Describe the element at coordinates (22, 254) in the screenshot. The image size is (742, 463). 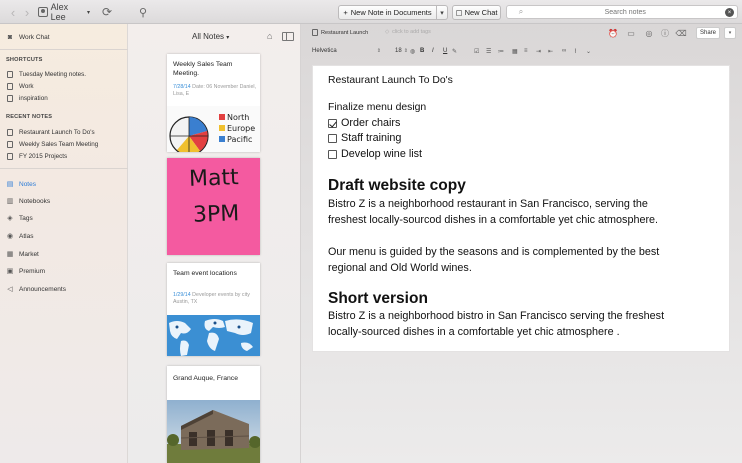
I see `sidebar-item-market: ▦ Market` at that location.